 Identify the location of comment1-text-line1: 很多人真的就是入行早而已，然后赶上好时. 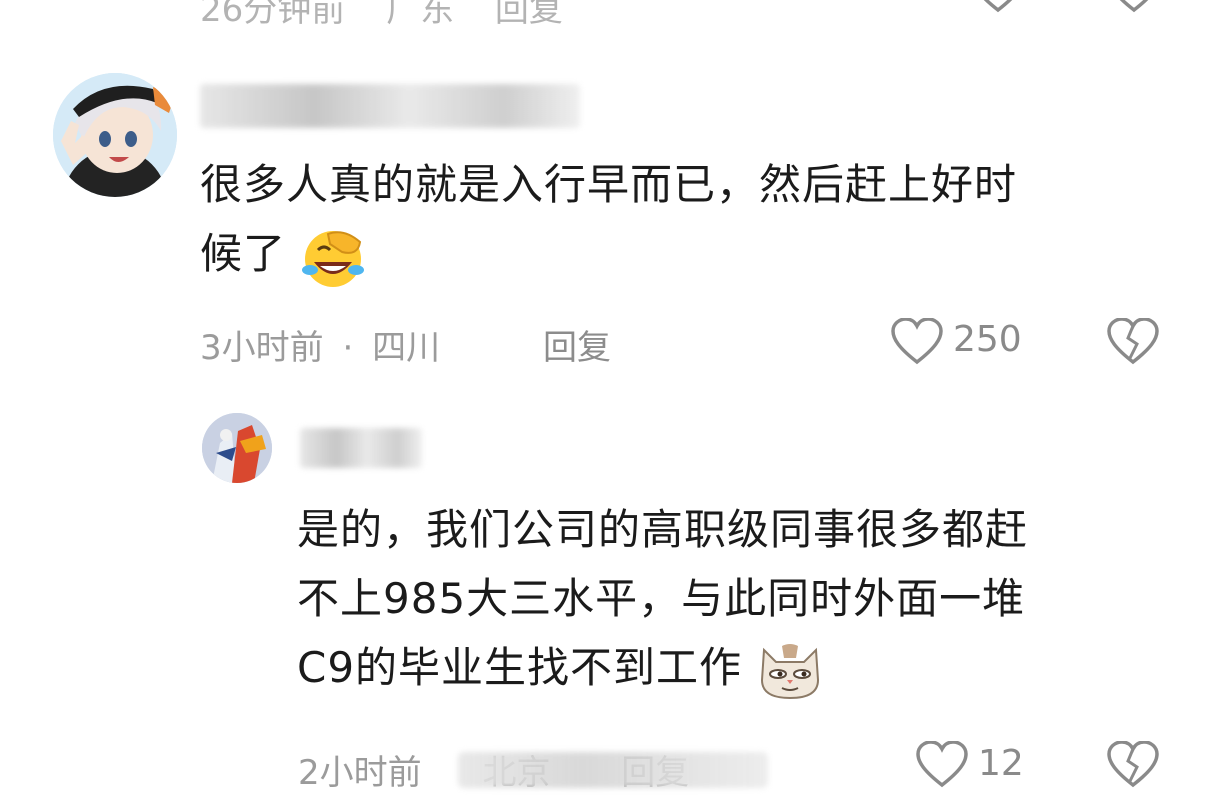
(609, 184).